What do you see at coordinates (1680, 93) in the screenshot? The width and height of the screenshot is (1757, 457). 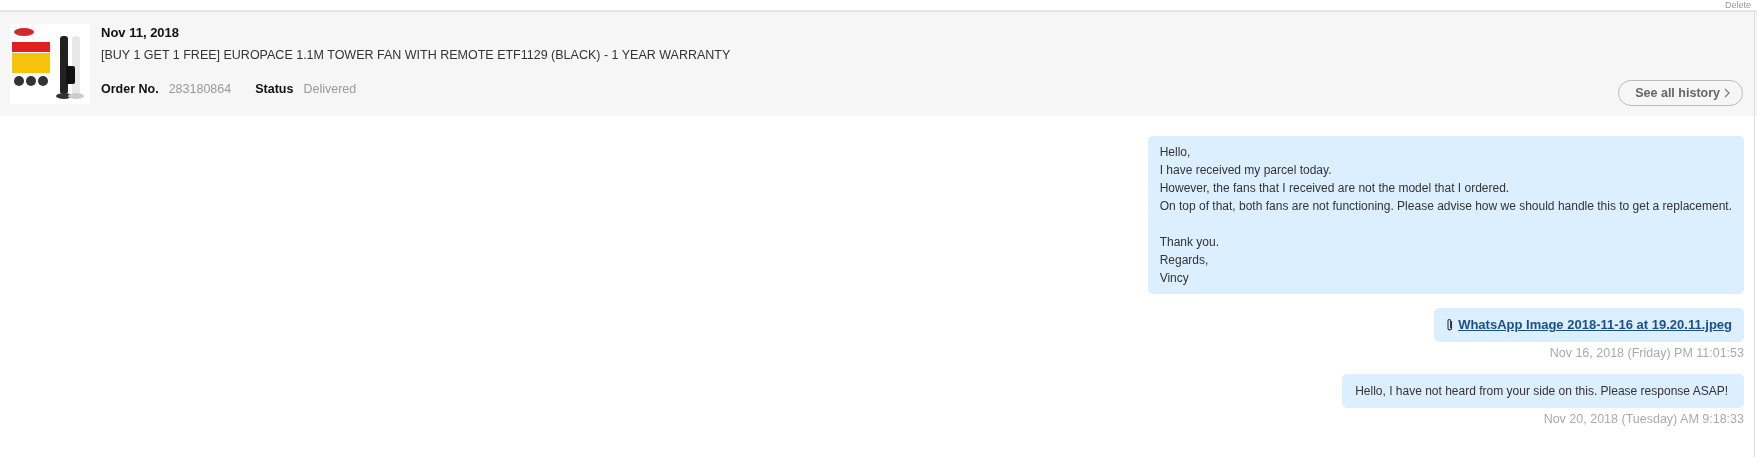 I see `see-all-history-button: See all history` at bounding box center [1680, 93].